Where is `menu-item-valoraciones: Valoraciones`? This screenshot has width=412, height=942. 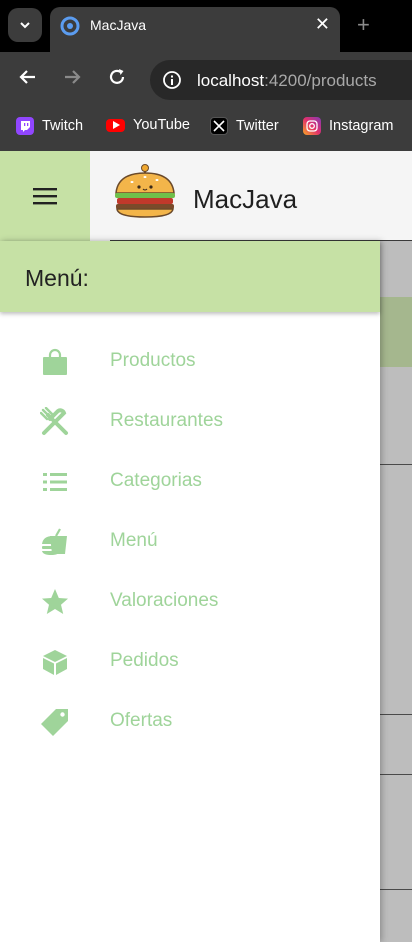 menu-item-valoraciones: Valoraciones is located at coordinates (190, 601).